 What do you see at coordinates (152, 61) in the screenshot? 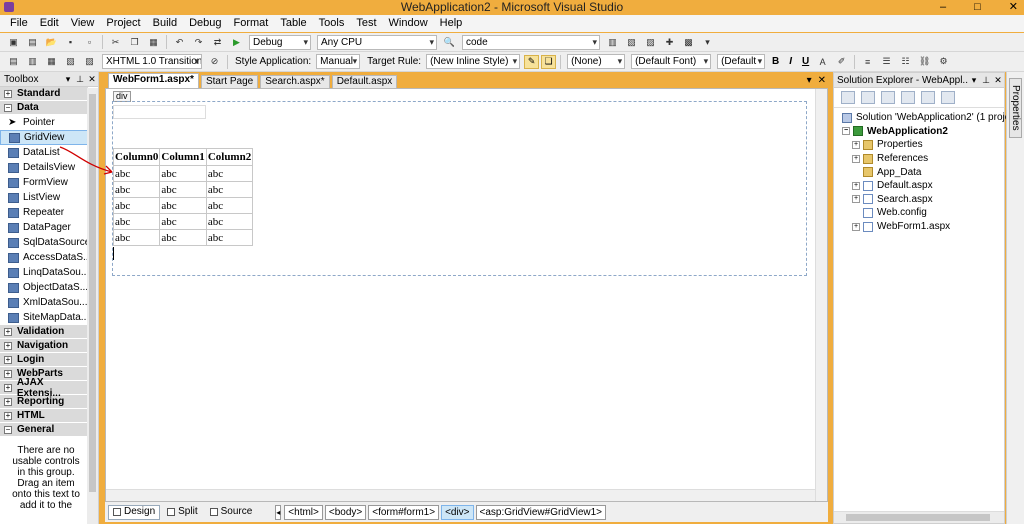
I see `doctype-select: XHTML 1.0 Transition:` at bounding box center [152, 61].